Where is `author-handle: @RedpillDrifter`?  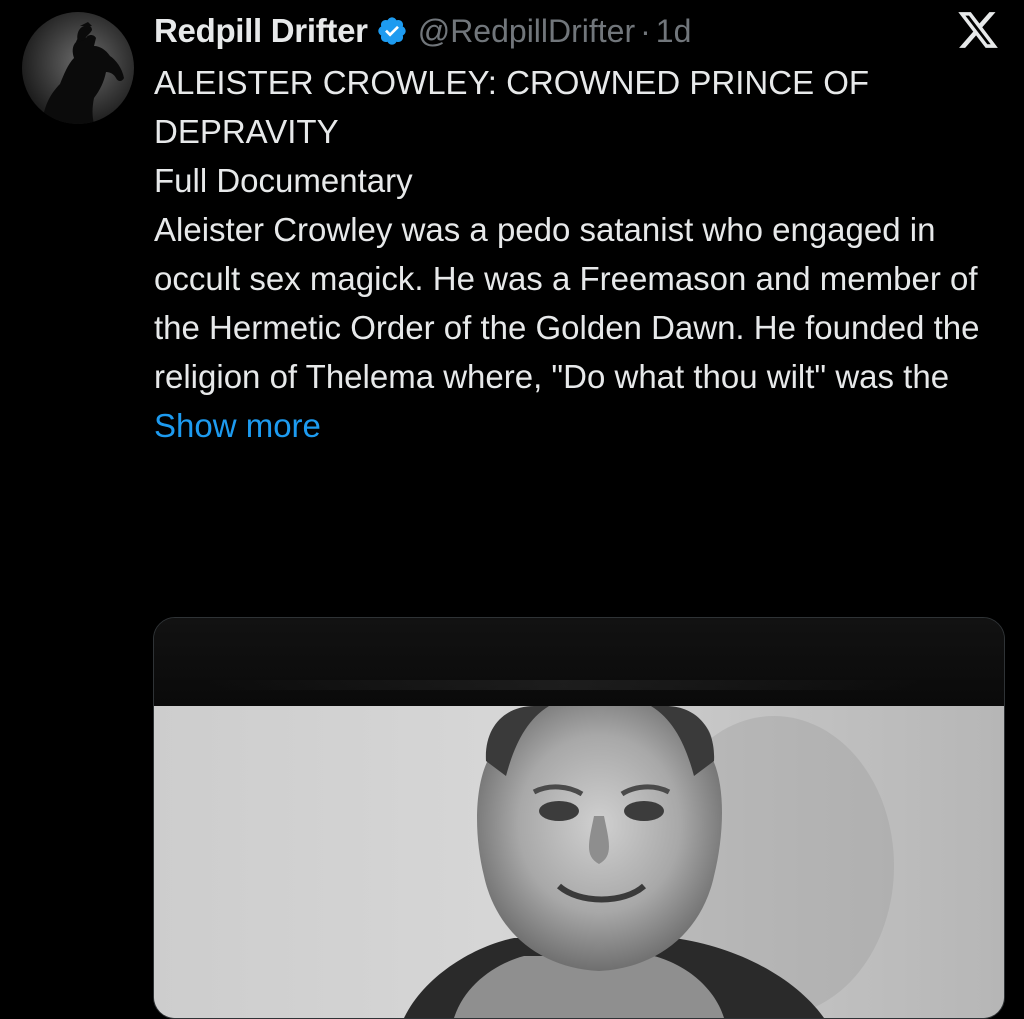
author-handle: @RedpillDrifter is located at coordinates (526, 31).